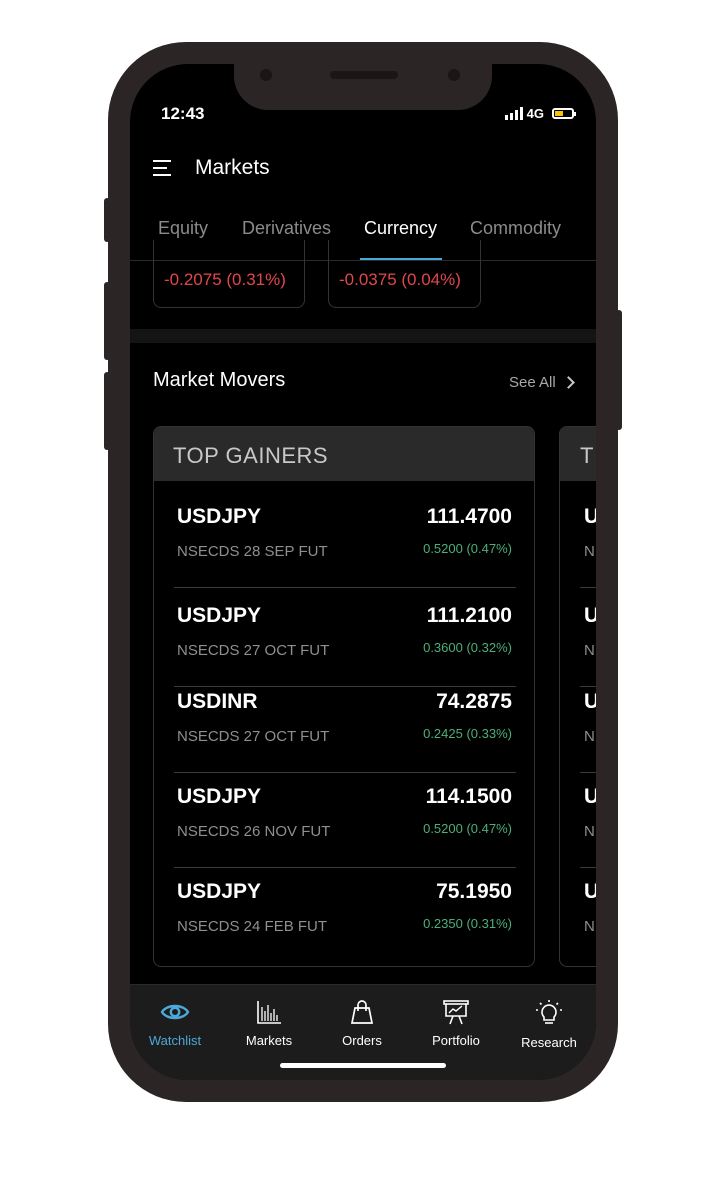 The image size is (708, 1192). What do you see at coordinates (252, 551) in the screenshot?
I see `mover-expiry: NSECDS 28 SEP FUT` at bounding box center [252, 551].